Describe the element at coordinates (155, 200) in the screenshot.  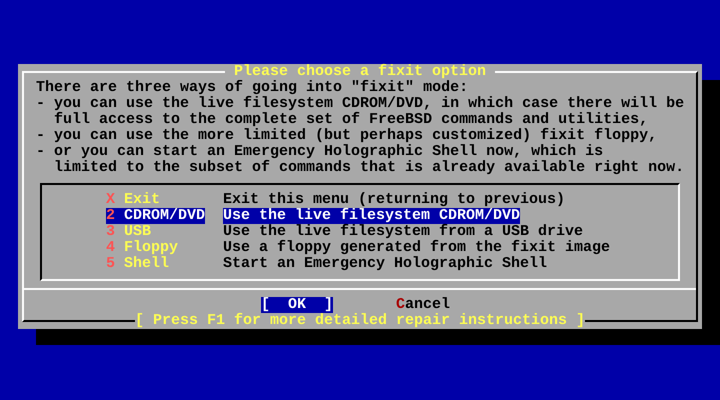
I see `menu-item: X Exit` at that location.